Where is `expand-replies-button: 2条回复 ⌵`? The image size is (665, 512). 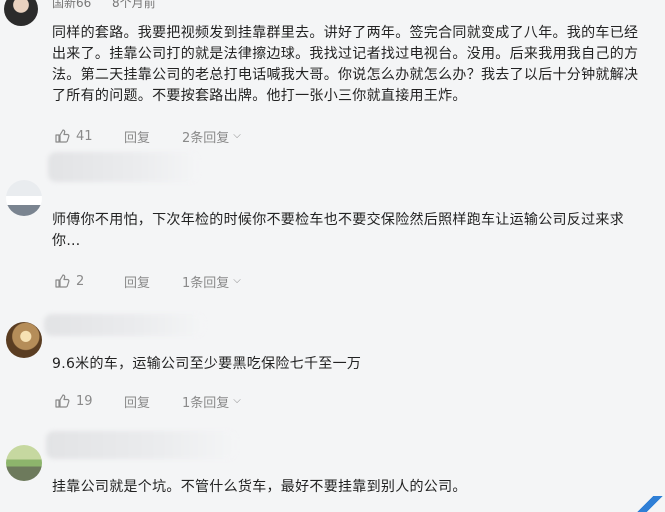 expand-replies-button: 2条回复 ⌵ is located at coordinates (211, 136).